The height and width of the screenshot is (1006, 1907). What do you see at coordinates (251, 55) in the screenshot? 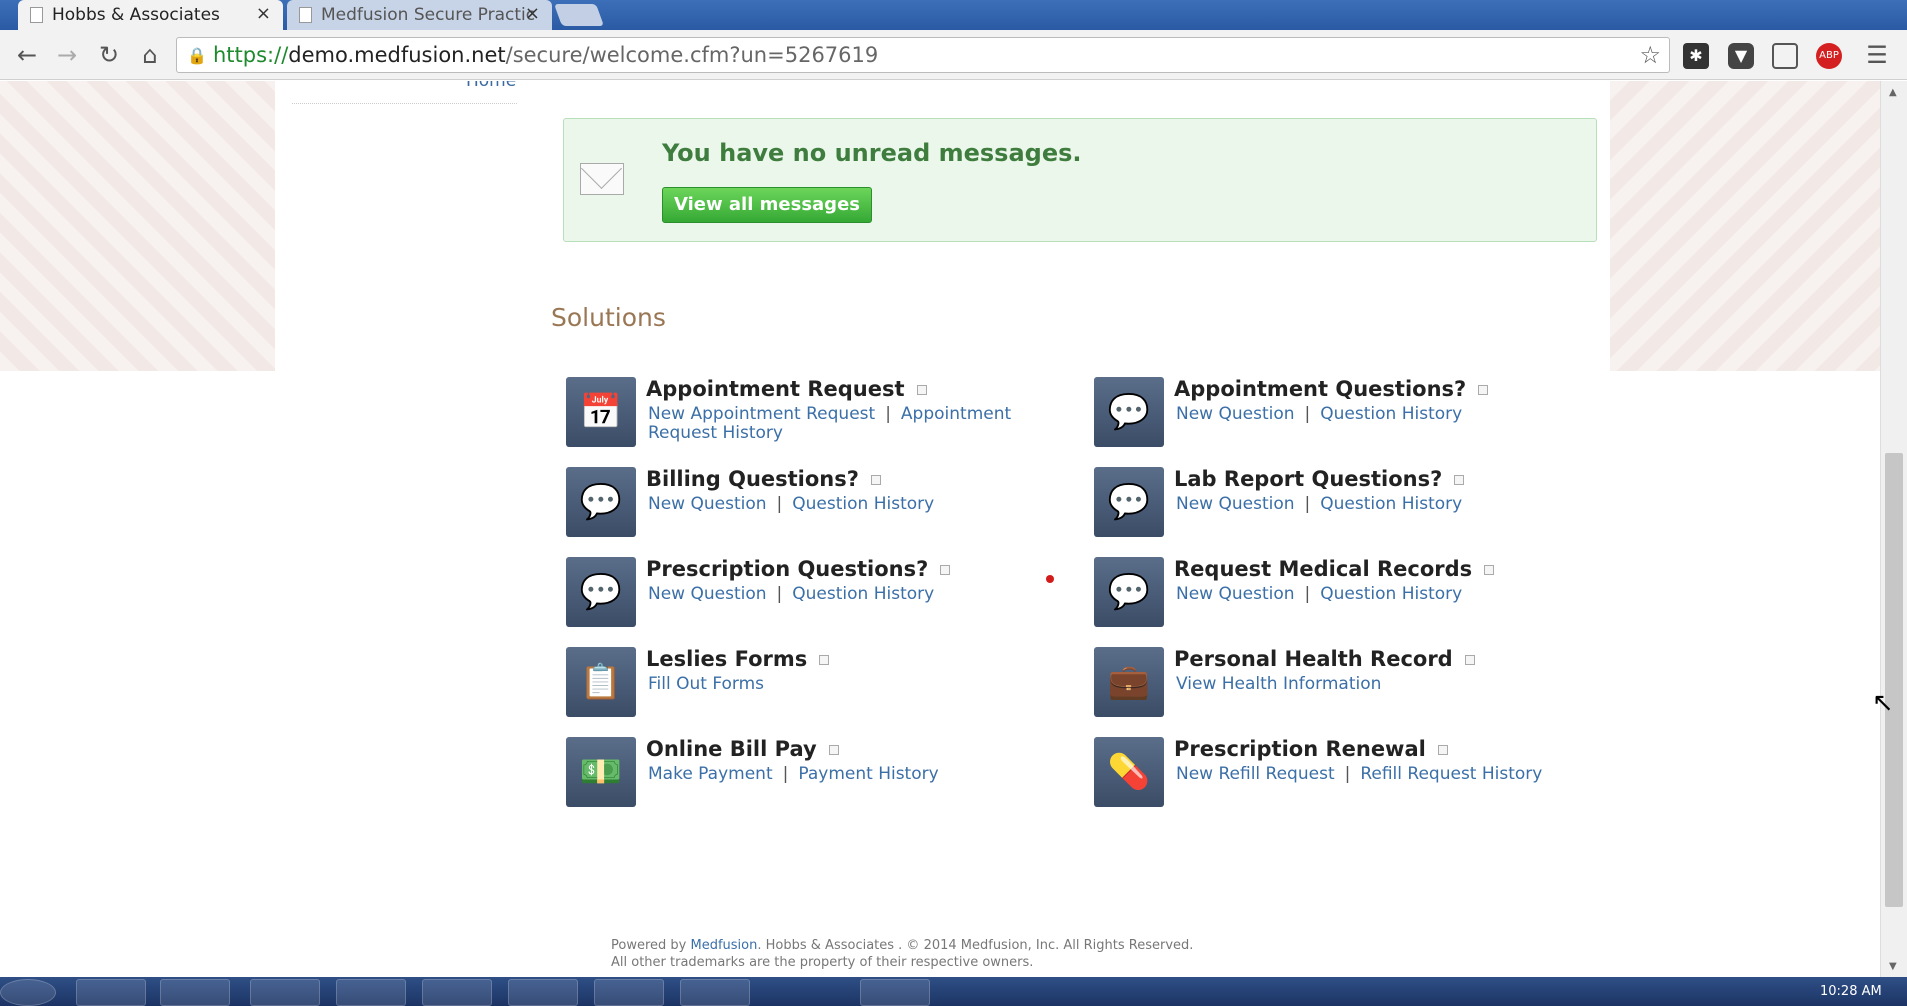
I see `url-scheme: https://` at bounding box center [251, 55].